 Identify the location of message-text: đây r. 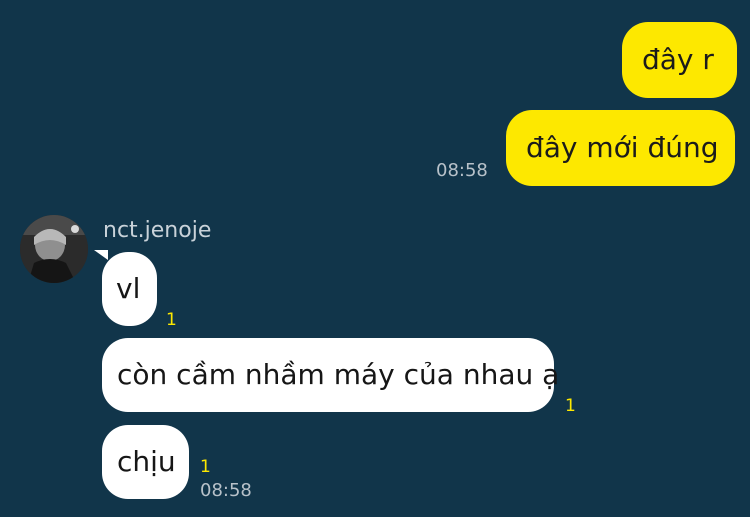
(678, 59).